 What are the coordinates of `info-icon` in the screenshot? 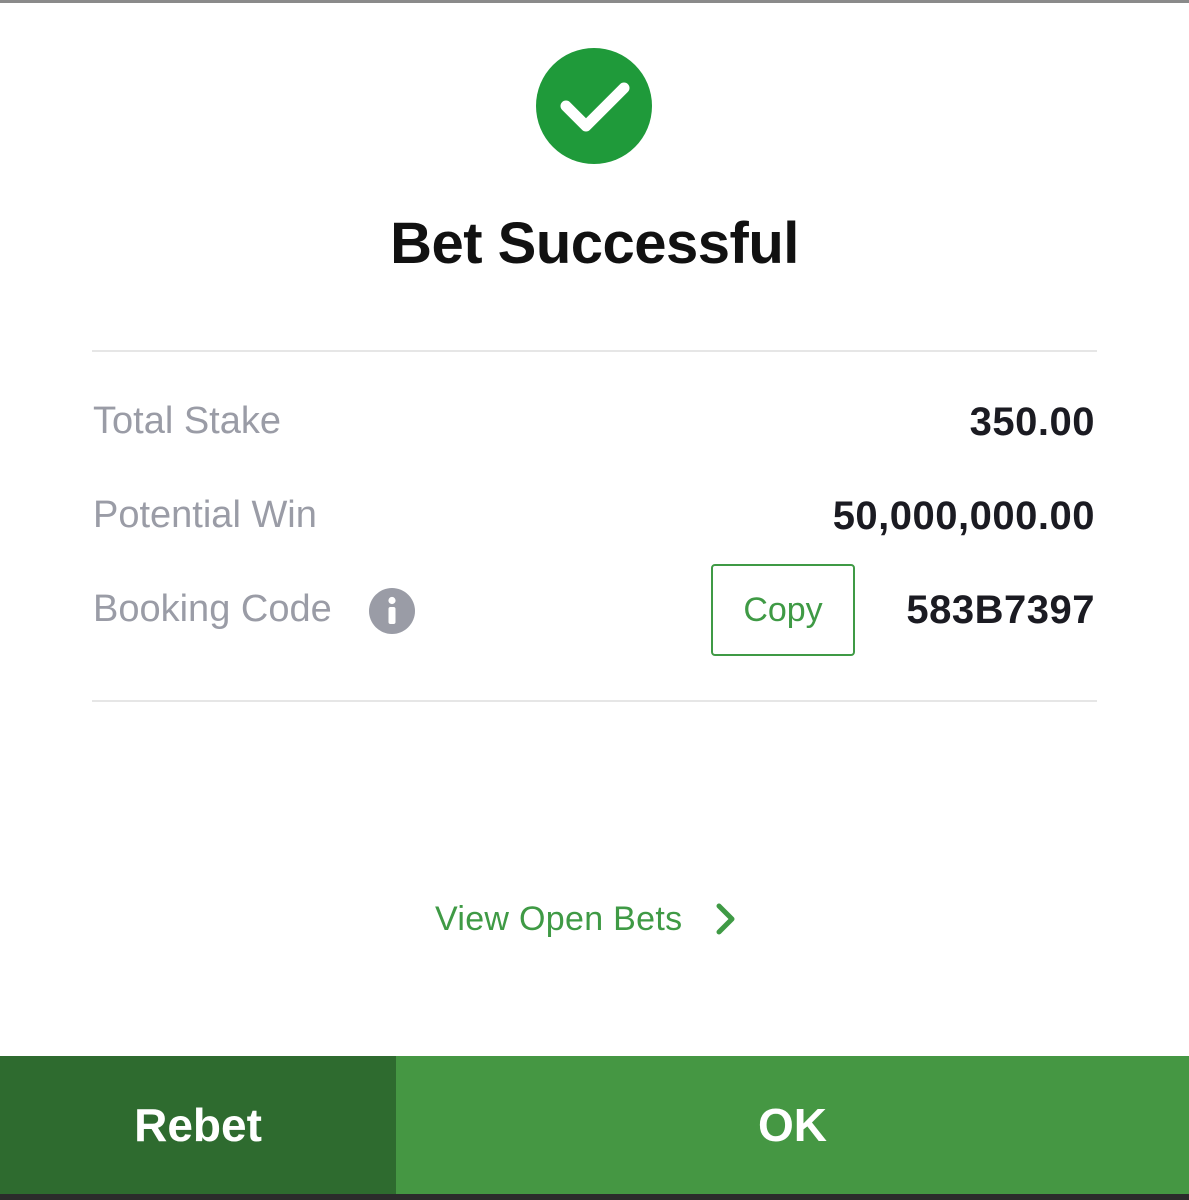 It's located at (392, 611).